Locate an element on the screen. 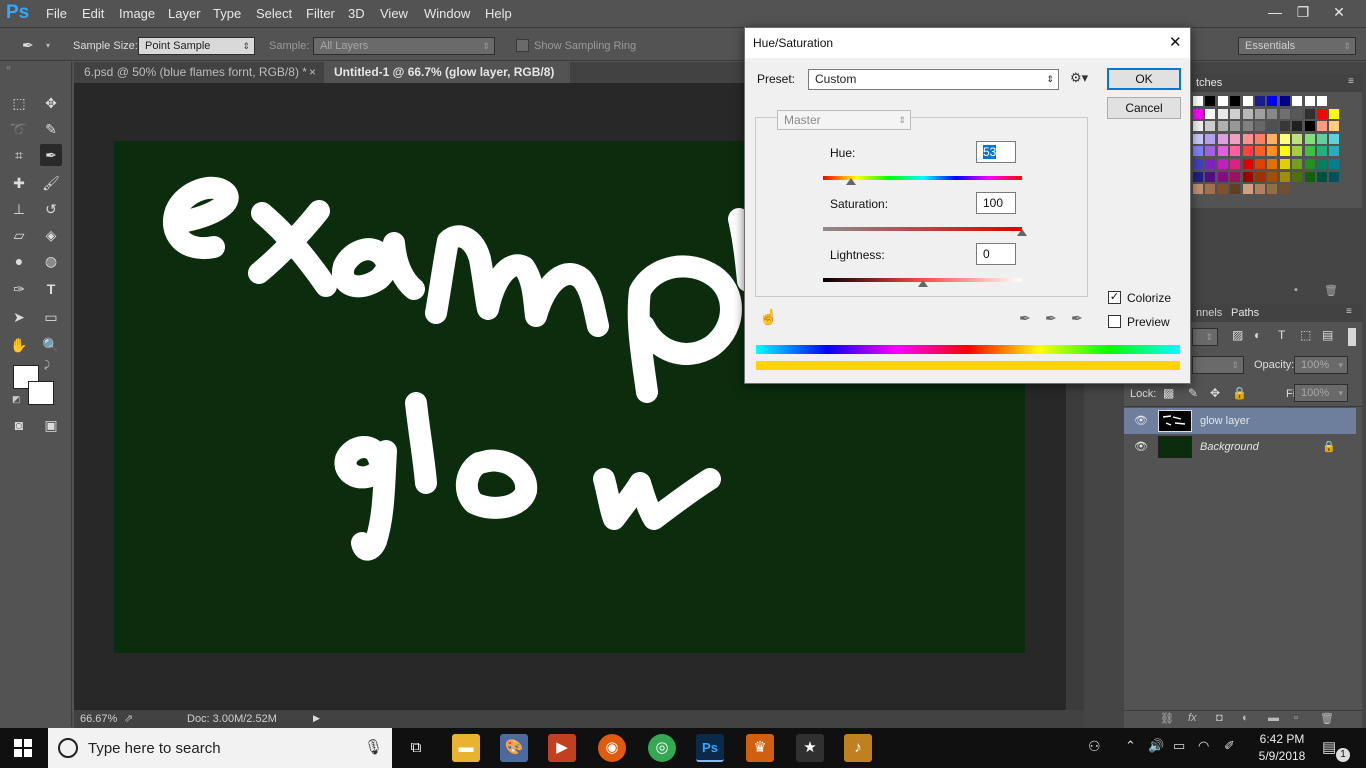 This screenshot has height=768, width=1366. brush-tool-icon: 🖌 is located at coordinates (51, 183).